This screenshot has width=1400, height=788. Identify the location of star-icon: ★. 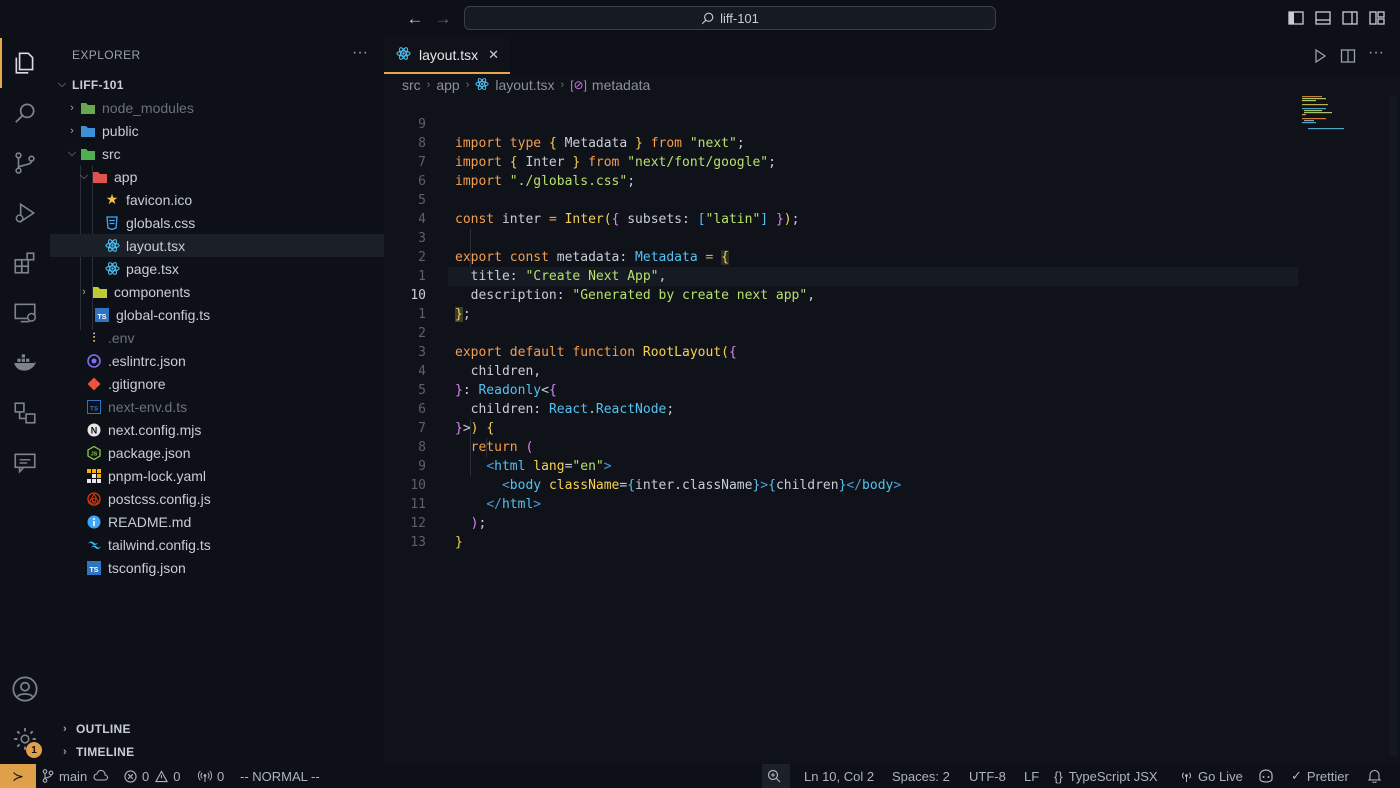
(112, 199).